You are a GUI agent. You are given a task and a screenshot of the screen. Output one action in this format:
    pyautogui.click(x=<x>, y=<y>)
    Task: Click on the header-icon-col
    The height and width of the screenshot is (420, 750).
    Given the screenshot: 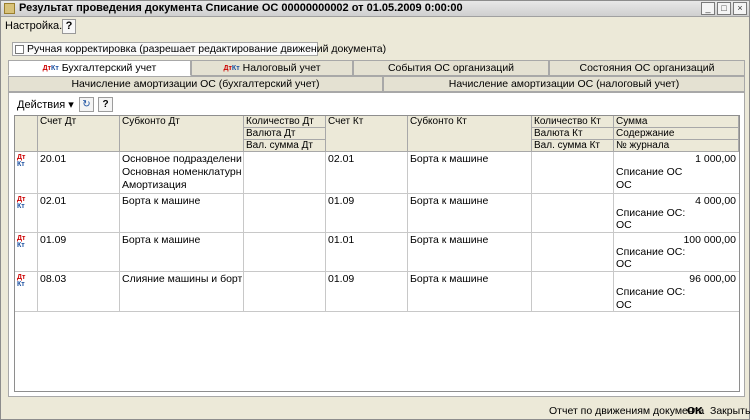 What is the action you would take?
    pyautogui.click(x=26, y=134)
    